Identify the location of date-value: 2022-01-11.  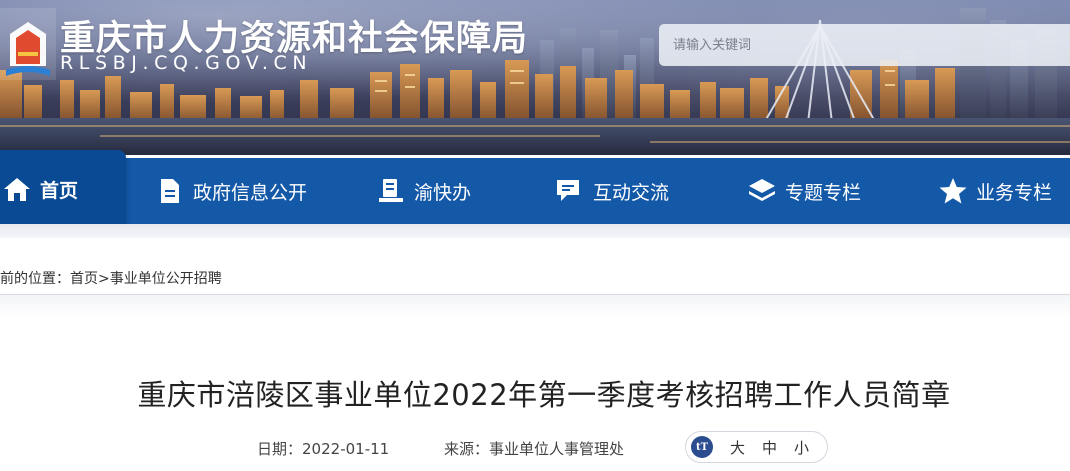
(346, 449).